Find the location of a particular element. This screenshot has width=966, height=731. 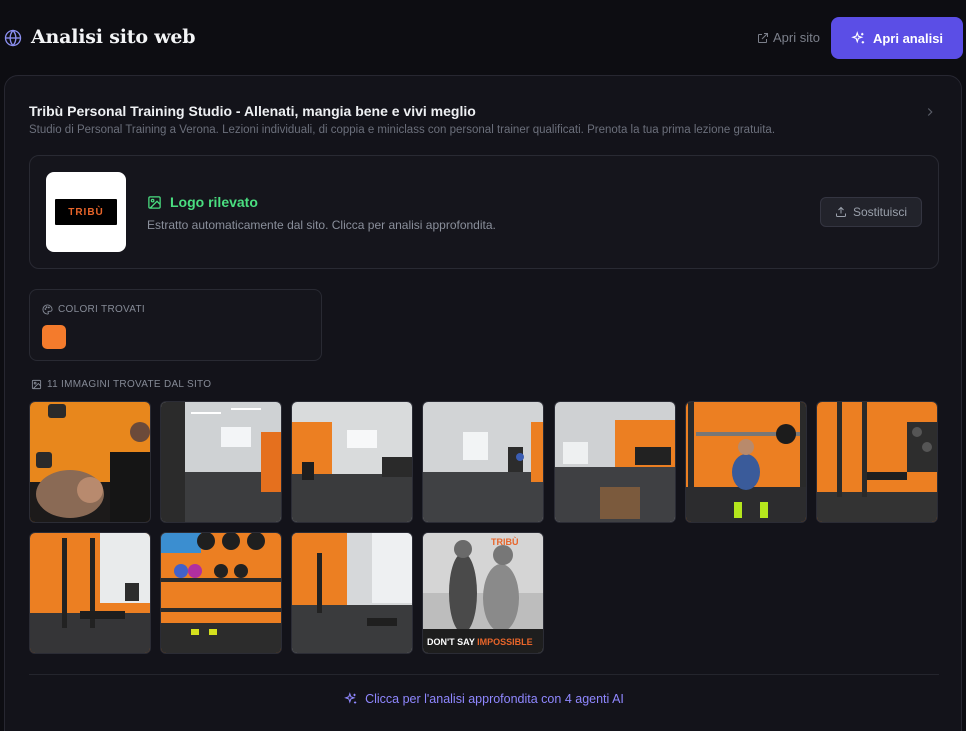

page-header: Analisi sito web Apri sito Apri analisi is located at coordinates (483, 38).